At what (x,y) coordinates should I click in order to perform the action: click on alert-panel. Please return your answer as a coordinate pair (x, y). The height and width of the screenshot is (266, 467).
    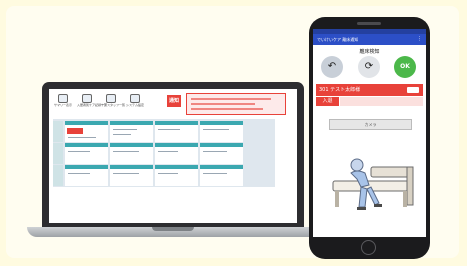
    Looking at the image, I should click on (236, 104).